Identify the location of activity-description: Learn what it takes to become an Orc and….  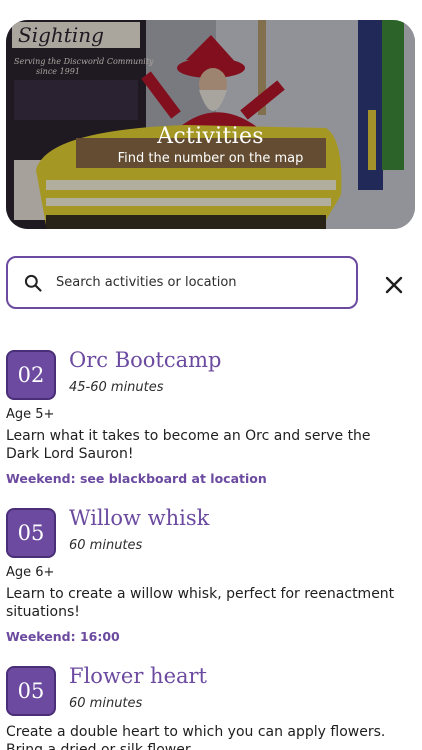
(188, 445).